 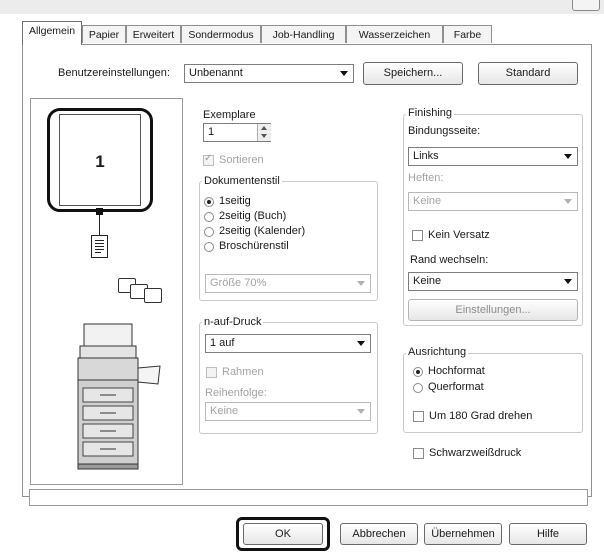 I want to click on tab-wasserzeichen: Wasserzeichen, so click(x=394, y=34).